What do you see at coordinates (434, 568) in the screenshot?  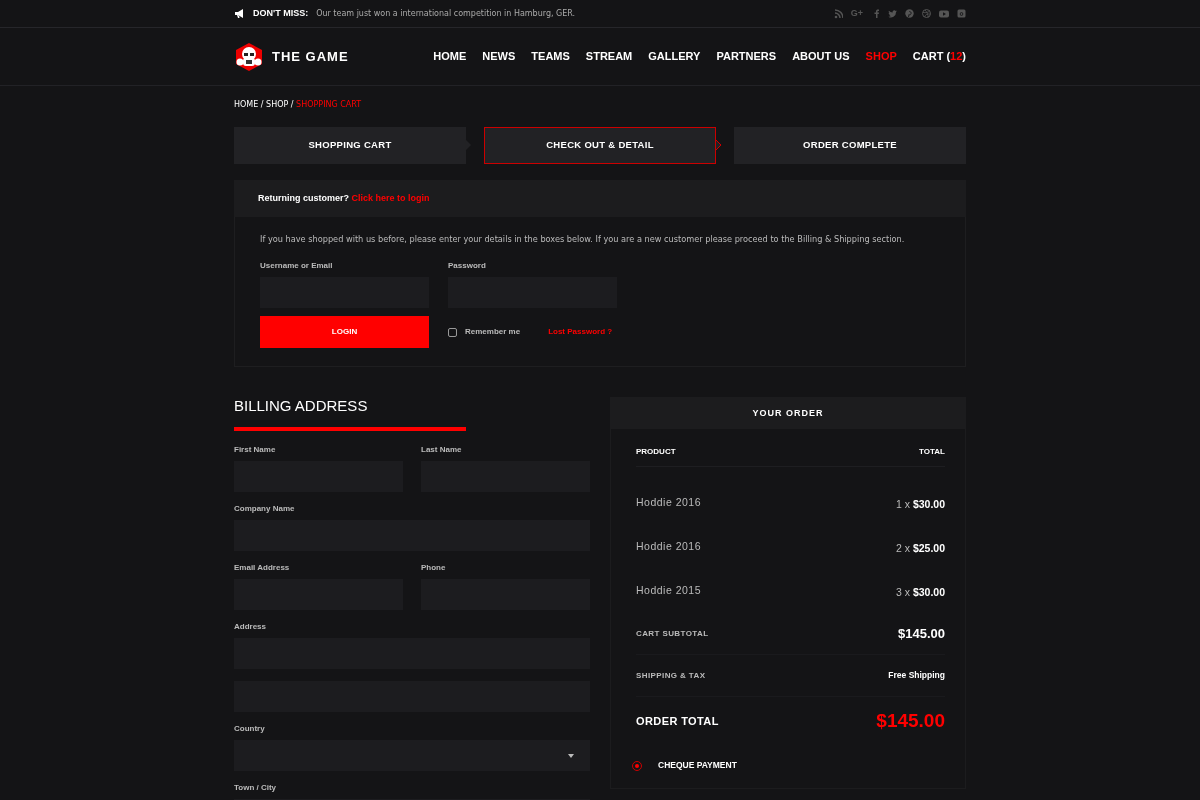 I see `field-label: Phone` at bounding box center [434, 568].